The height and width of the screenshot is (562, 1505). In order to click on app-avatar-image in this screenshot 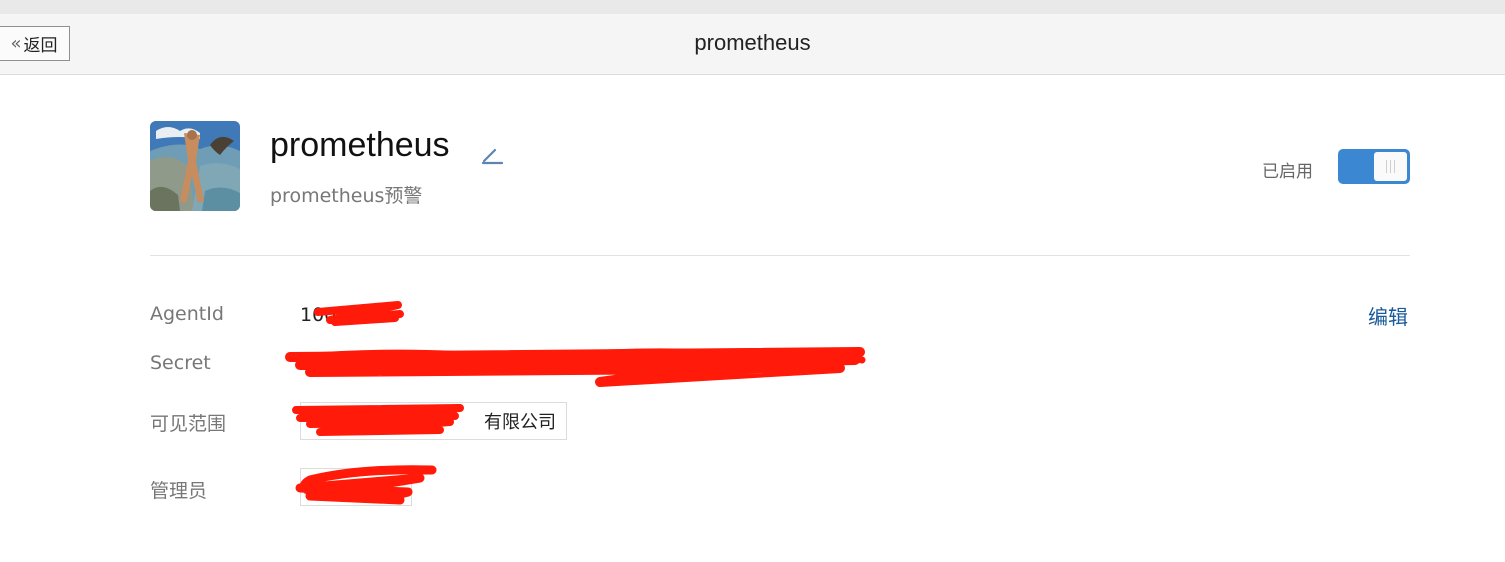, I will do `click(195, 166)`.